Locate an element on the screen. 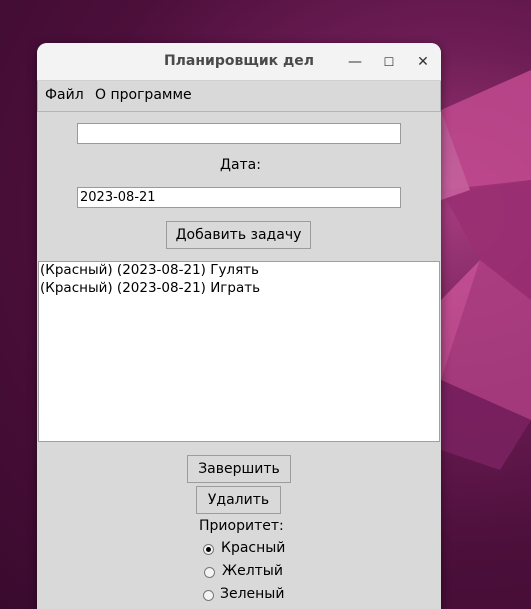  list-item: (Красный) (2023-08-21) Играть is located at coordinates (150, 288).